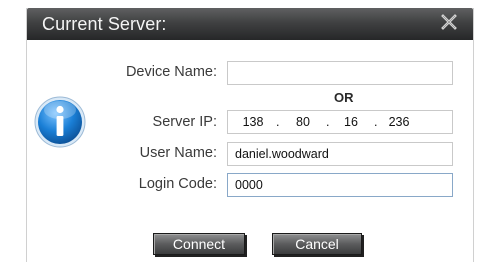 The width and height of the screenshot is (478, 262). Describe the element at coordinates (199, 244) in the screenshot. I see `connect-button: Connect` at that location.